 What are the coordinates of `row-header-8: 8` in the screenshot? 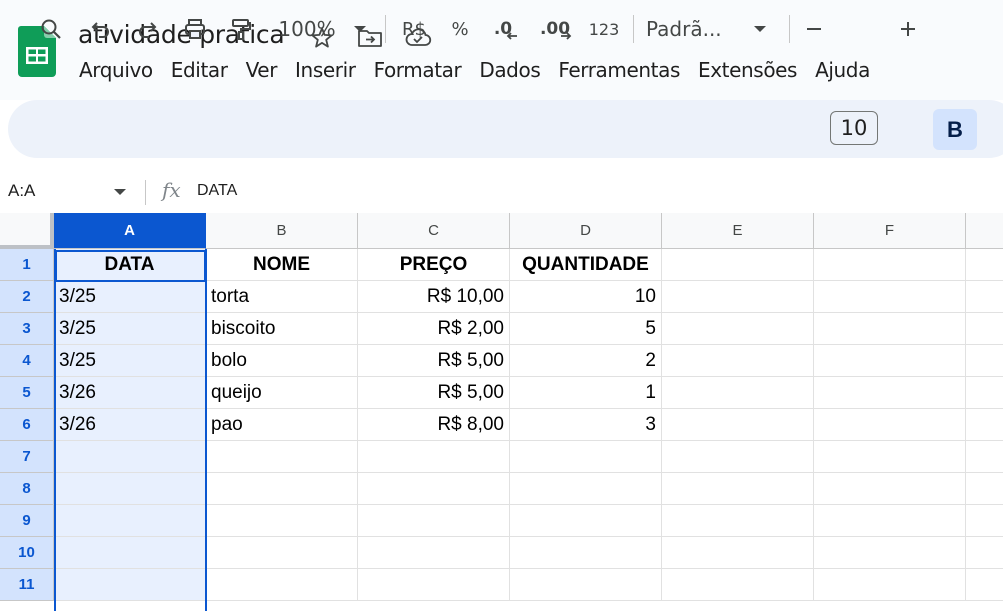 It's located at (27, 489).